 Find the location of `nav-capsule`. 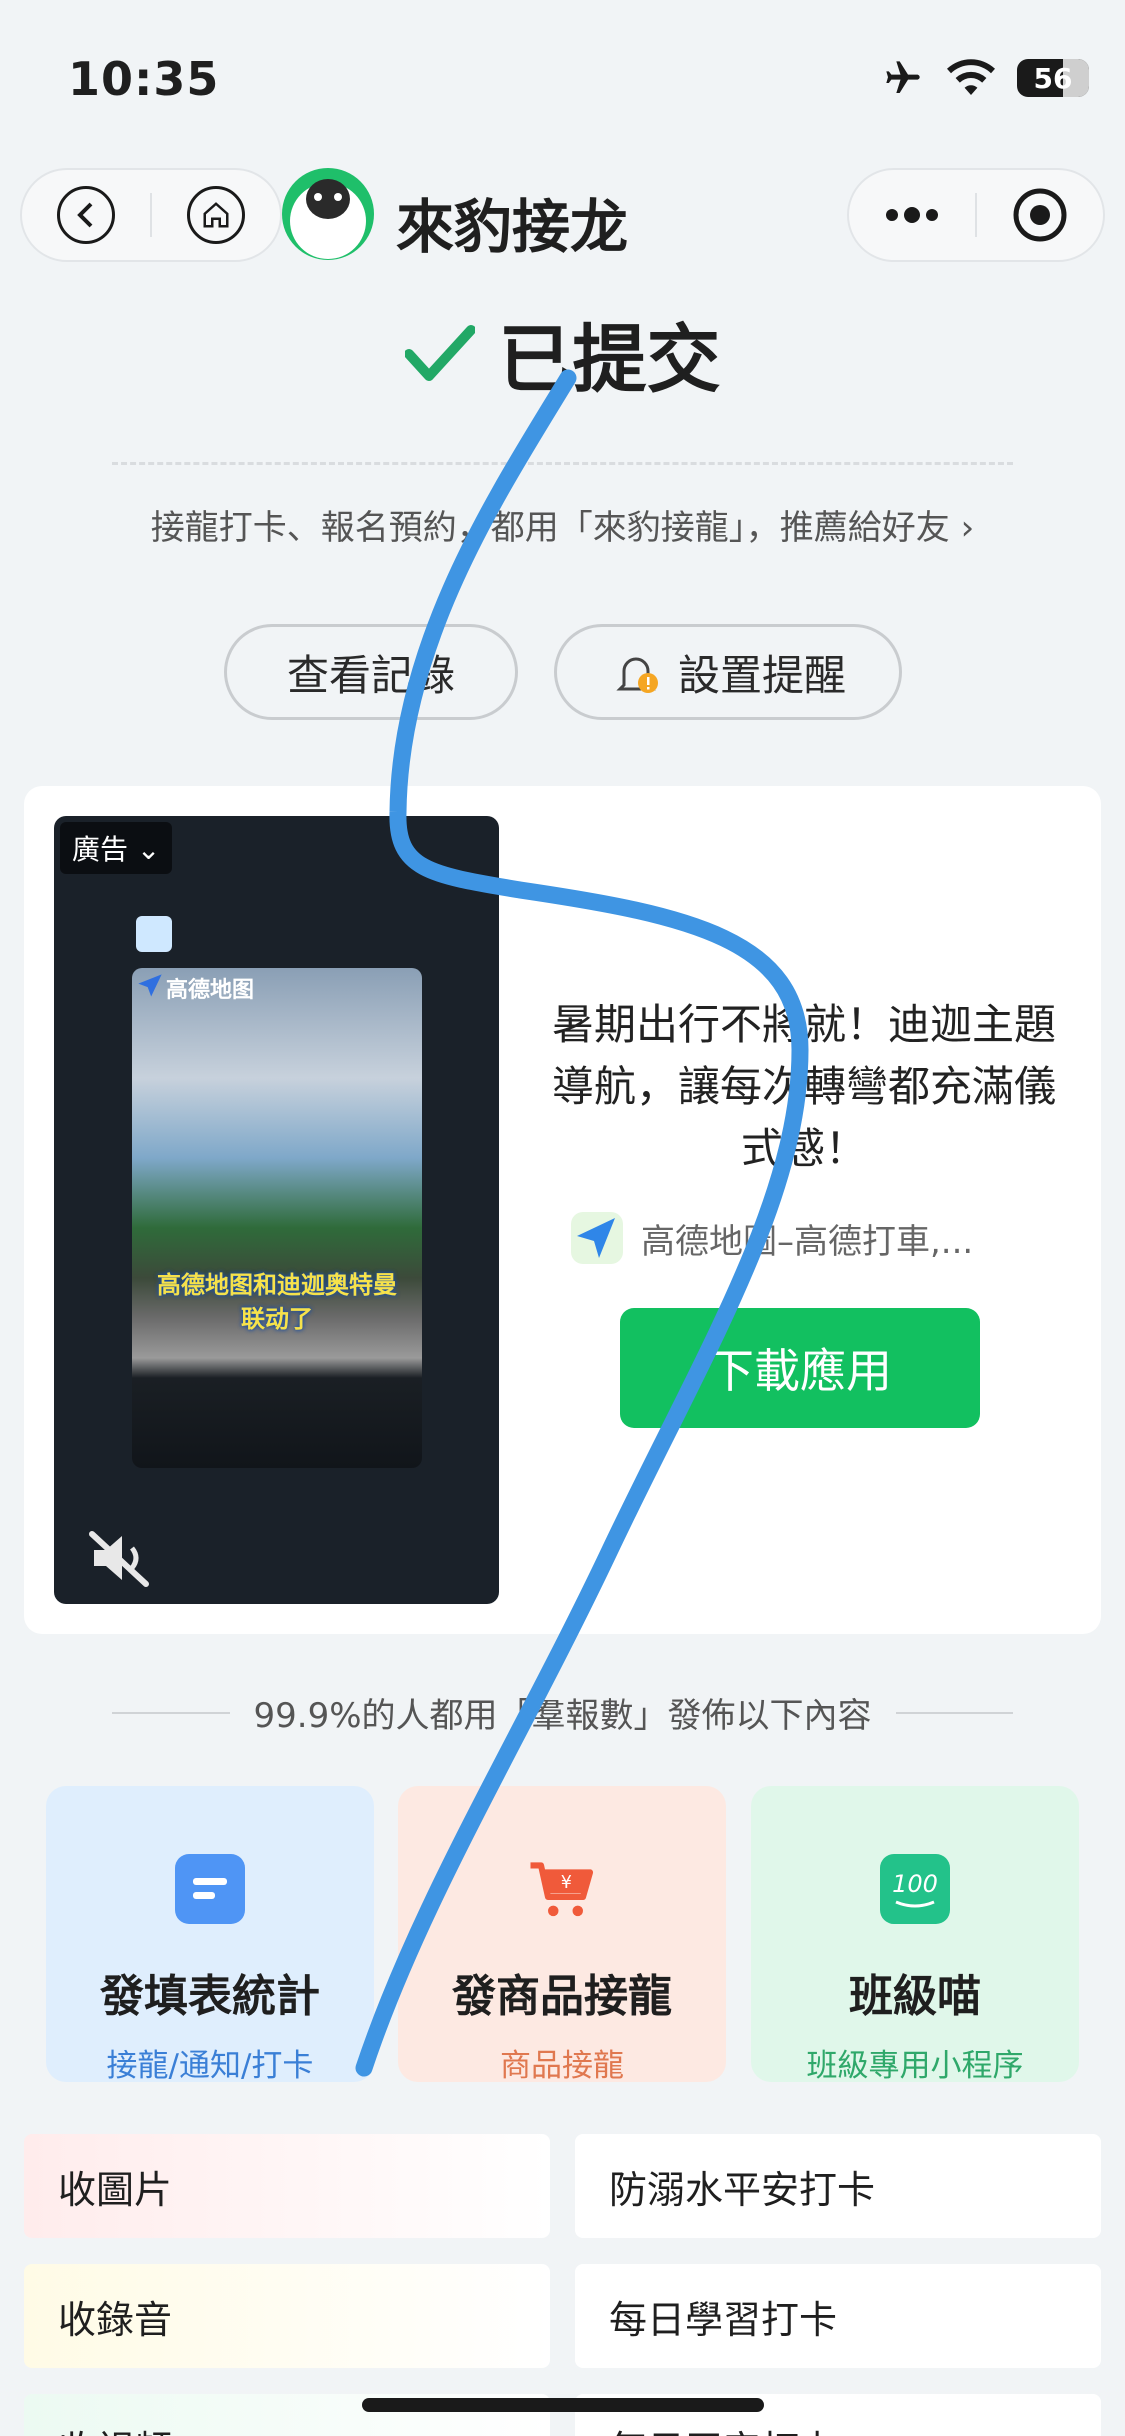

nav-capsule is located at coordinates (151, 215).